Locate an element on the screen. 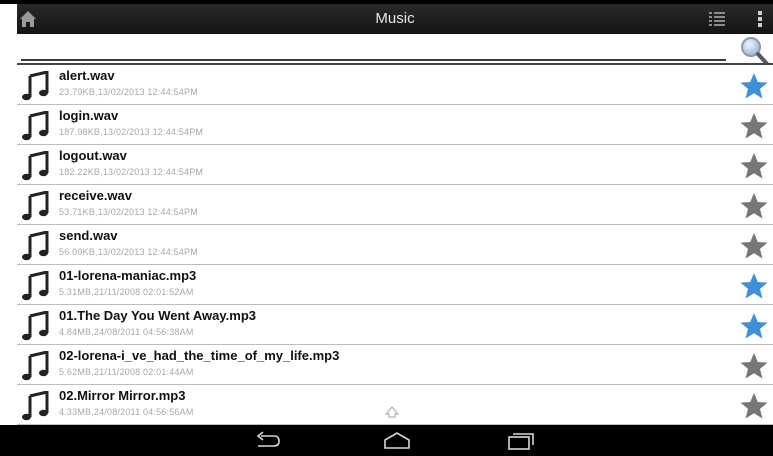 Image resolution: width=773 pixels, height=456 pixels. file-meta: 187.98KB,13/02/2013 12:44:54PM is located at coordinates (131, 132).